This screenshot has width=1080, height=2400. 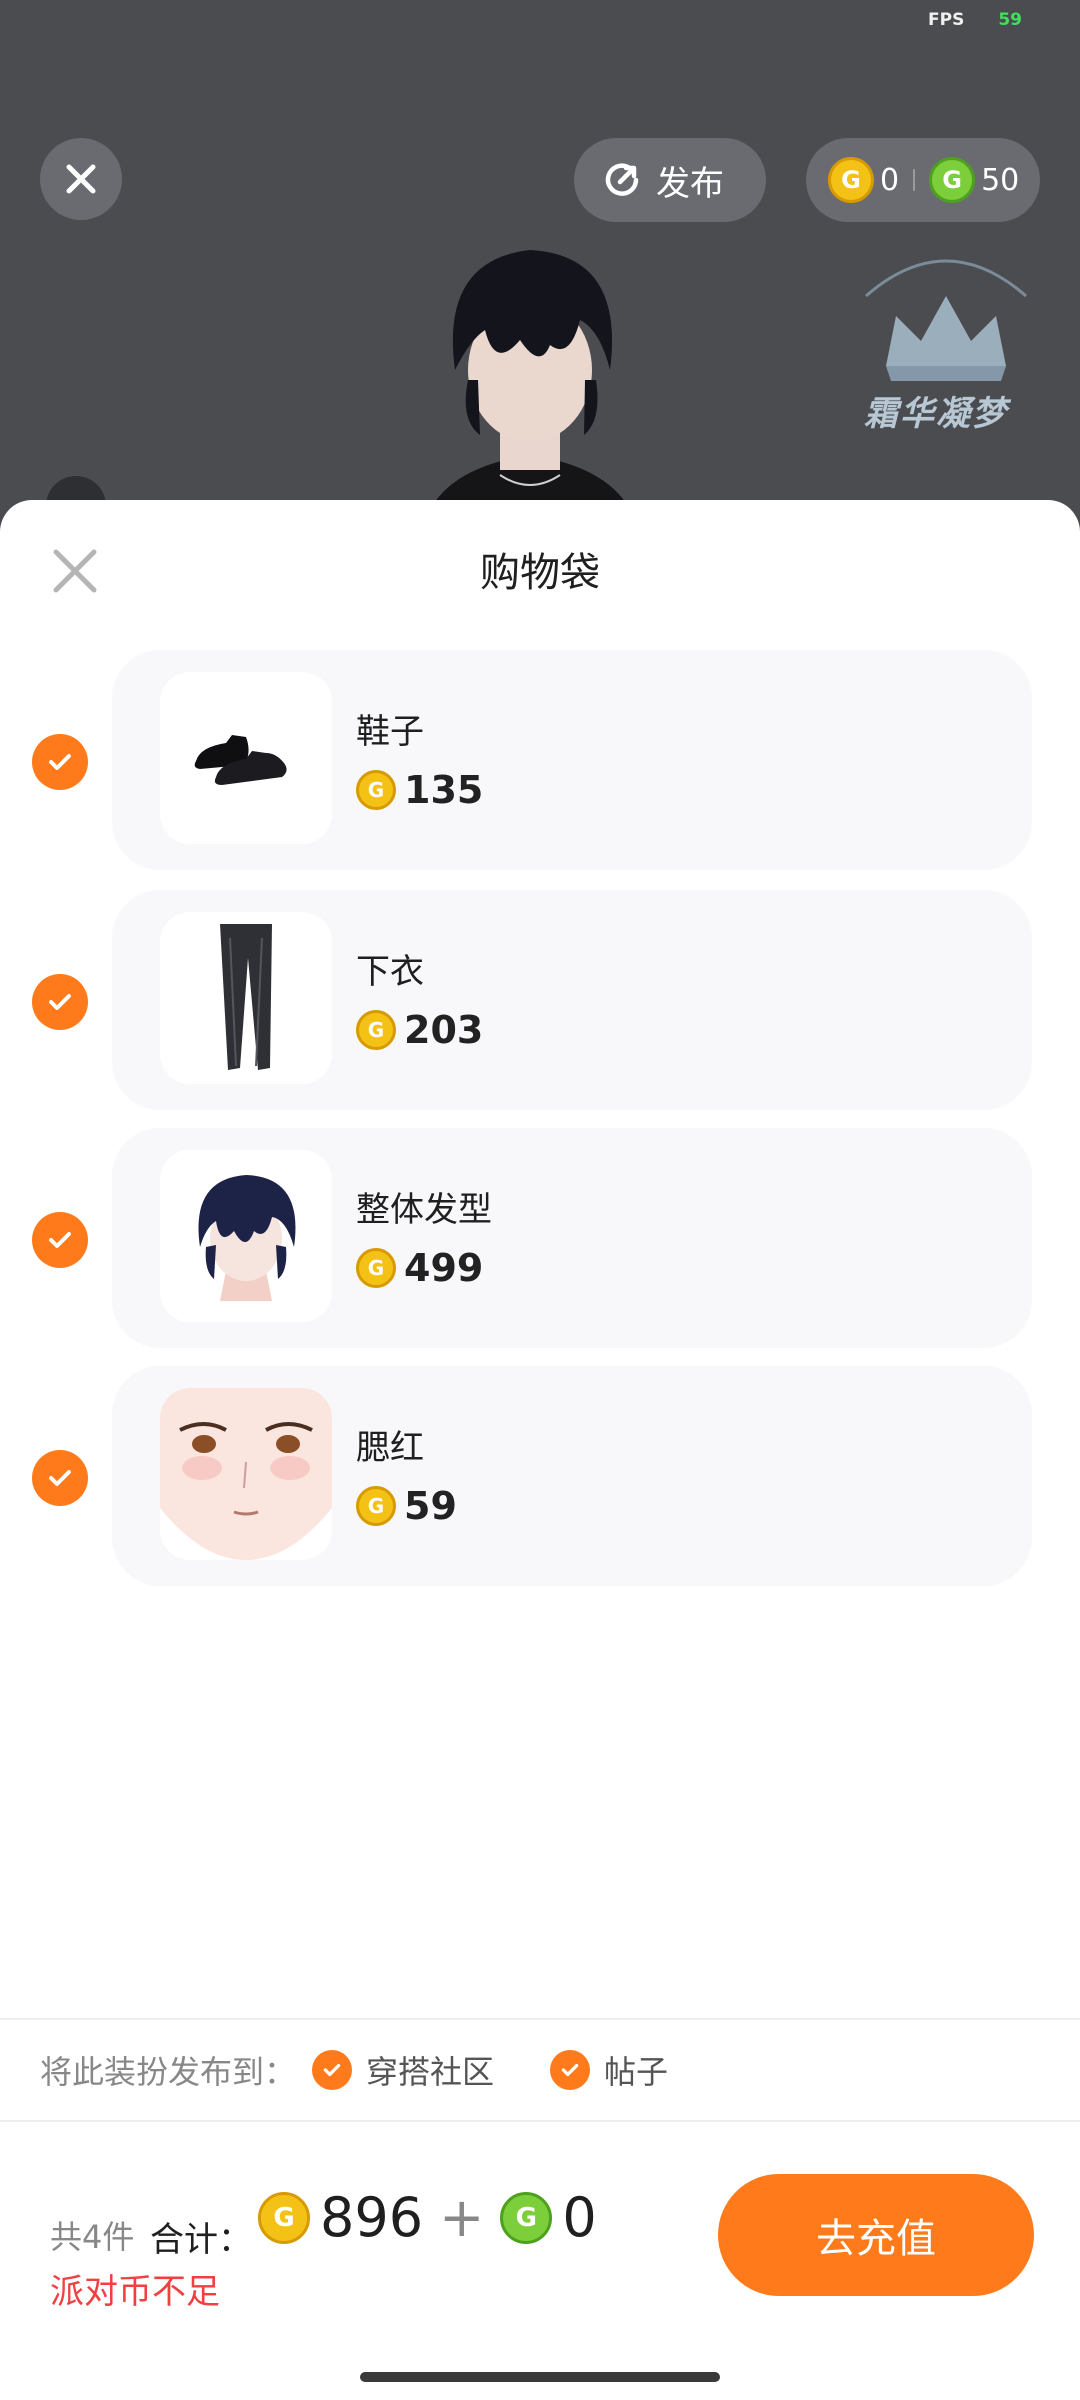 What do you see at coordinates (572, 1476) in the screenshot?
I see `item-card: 腮红 59` at bounding box center [572, 1476].